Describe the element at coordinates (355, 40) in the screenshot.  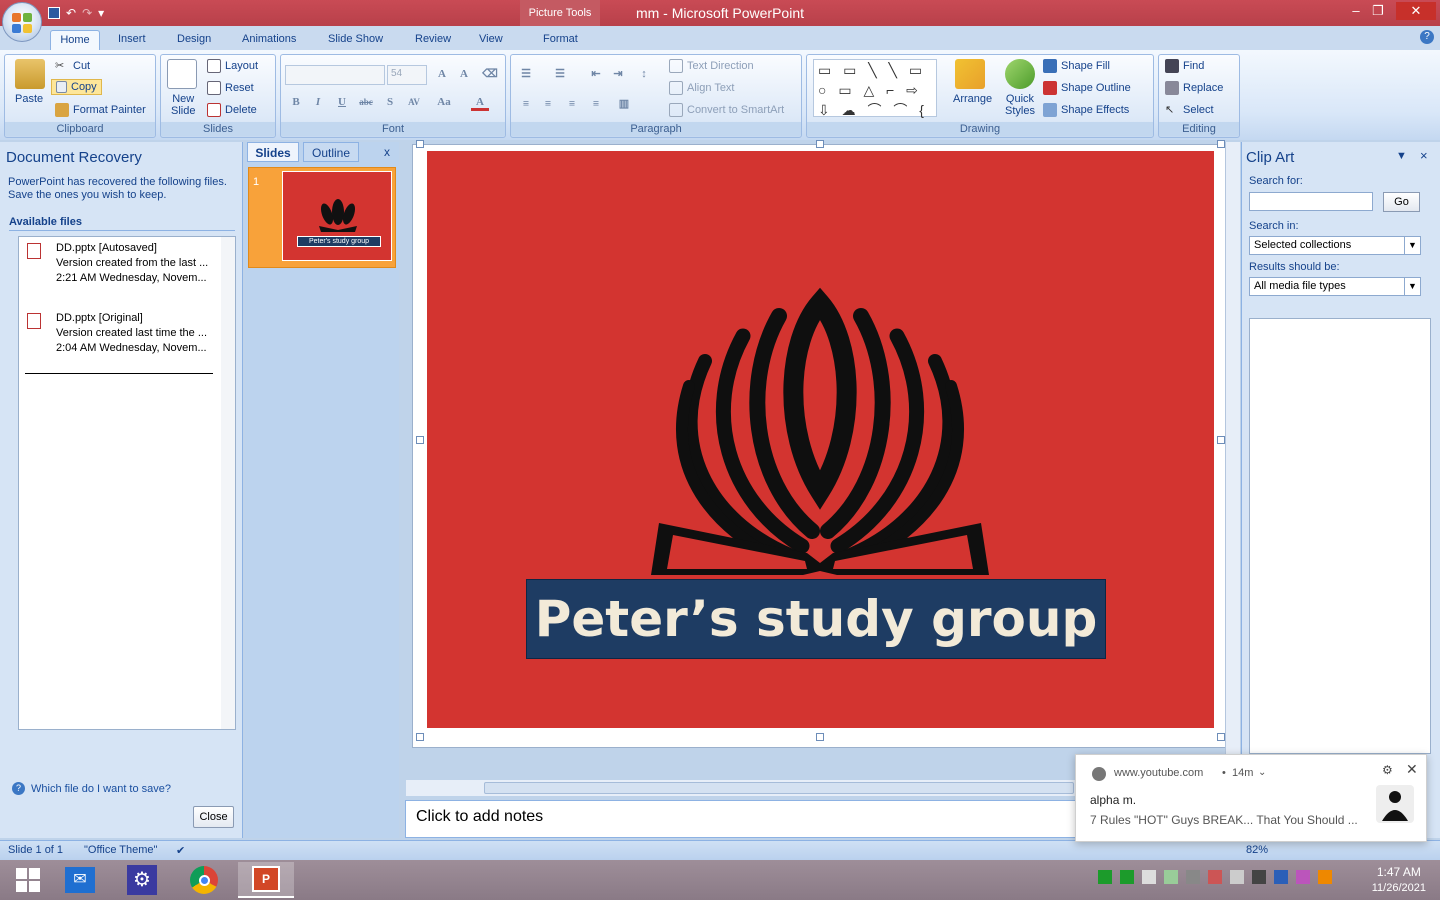
I see `tab-slide-show: Slide Show` at that location.